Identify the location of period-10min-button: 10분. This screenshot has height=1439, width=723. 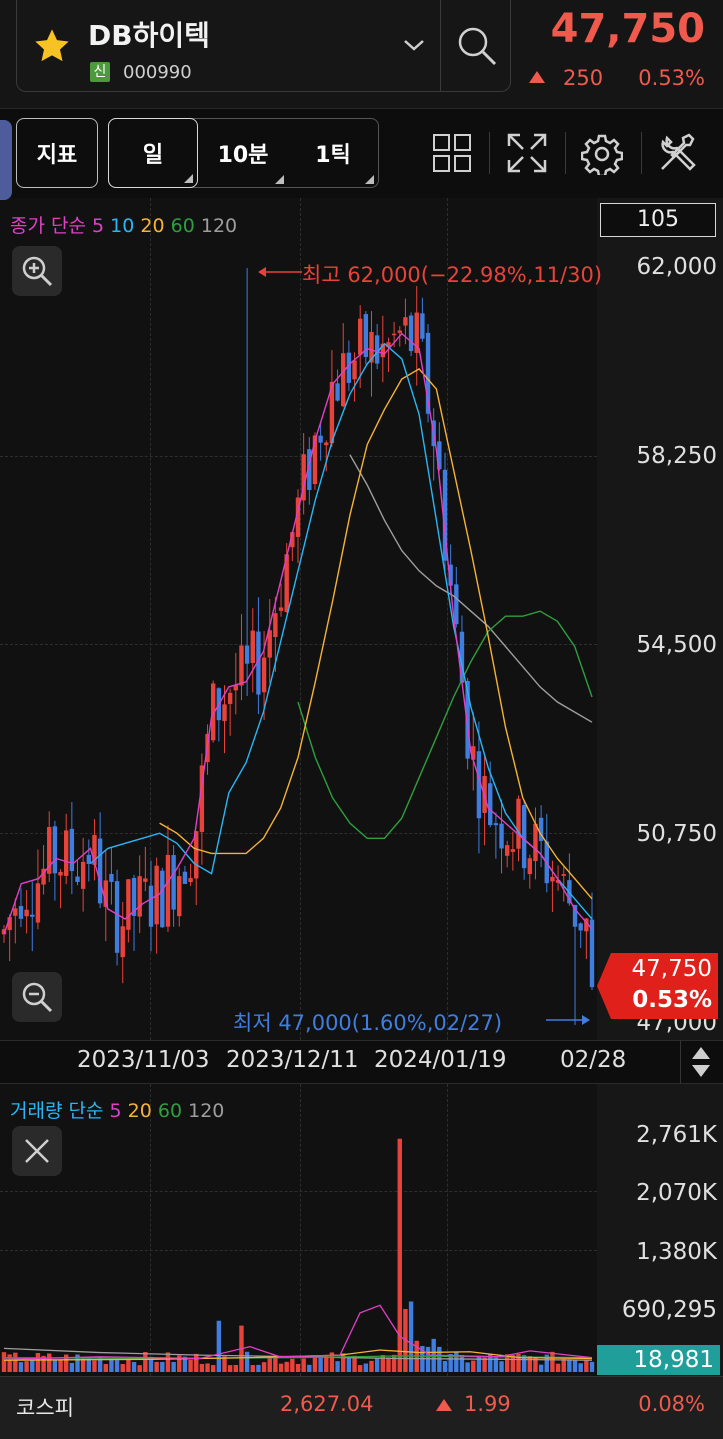
(243, 153).